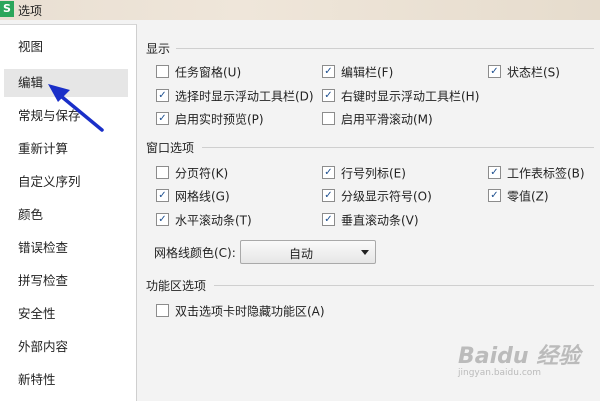 This screenshot has width=600, height=401. What do you see at coordinates (400, 96) in the screenshot?
I see `option-float-toolbar-on-right-click: 右键时显示浮动工具栏(H)` at bounding box center [400, 96].